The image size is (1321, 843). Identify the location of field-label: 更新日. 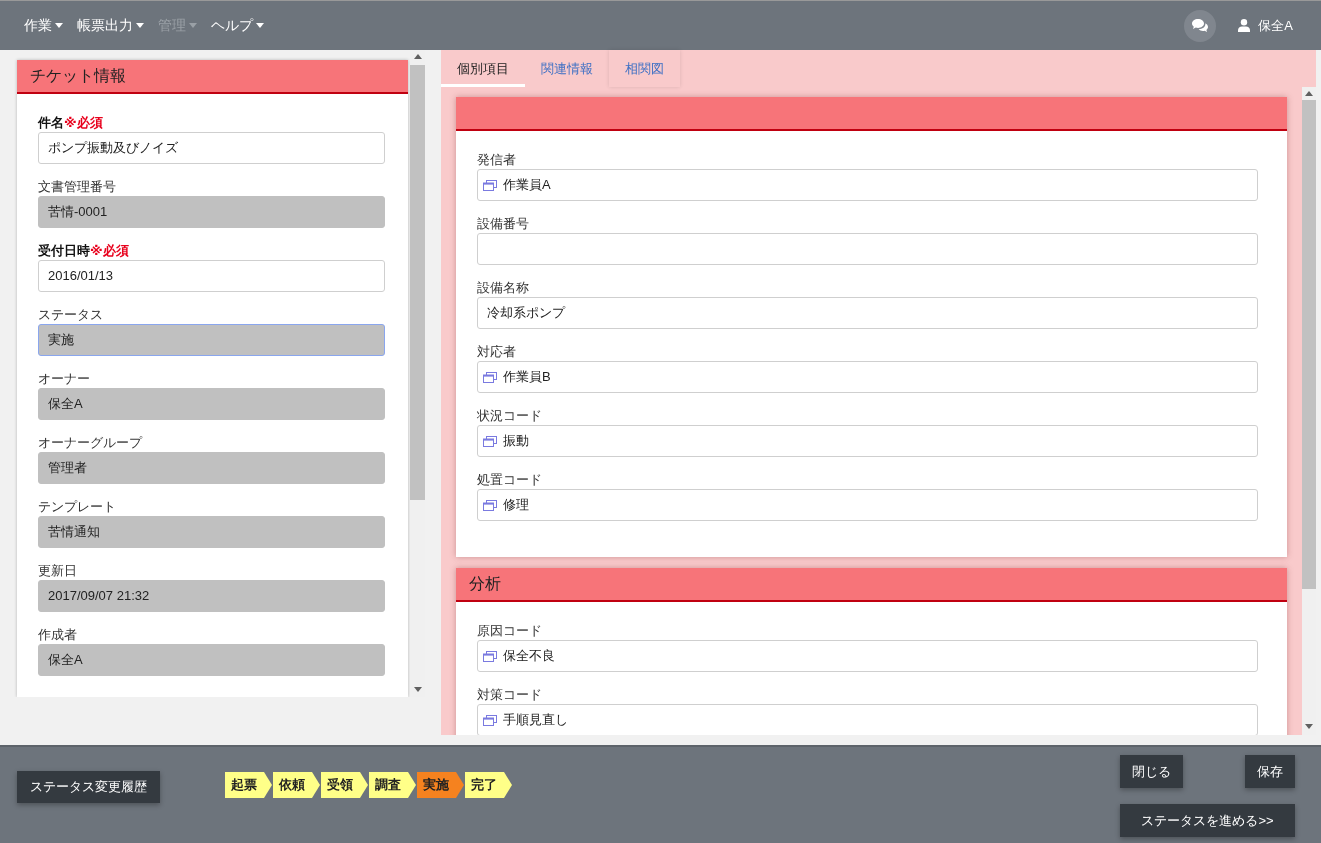
(57, 570).